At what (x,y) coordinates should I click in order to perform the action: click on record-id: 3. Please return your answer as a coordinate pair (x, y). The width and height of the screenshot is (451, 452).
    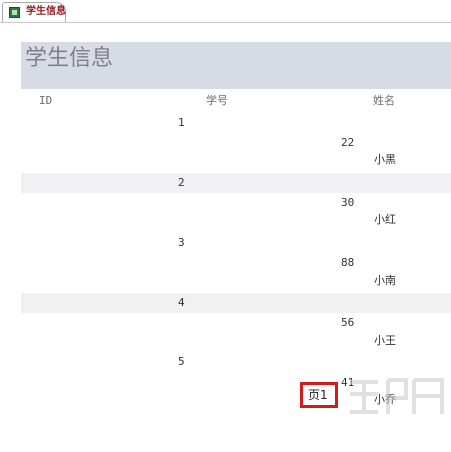
    Looking at the image, I should click on (181, 242).